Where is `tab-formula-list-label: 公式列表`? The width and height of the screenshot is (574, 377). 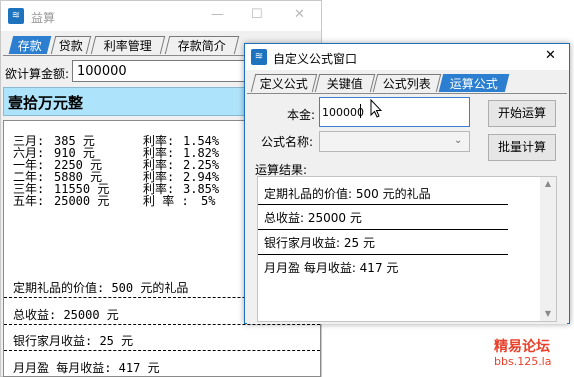
tab-formula-list-label: 公式列表 is located at coordinates (406, 84).